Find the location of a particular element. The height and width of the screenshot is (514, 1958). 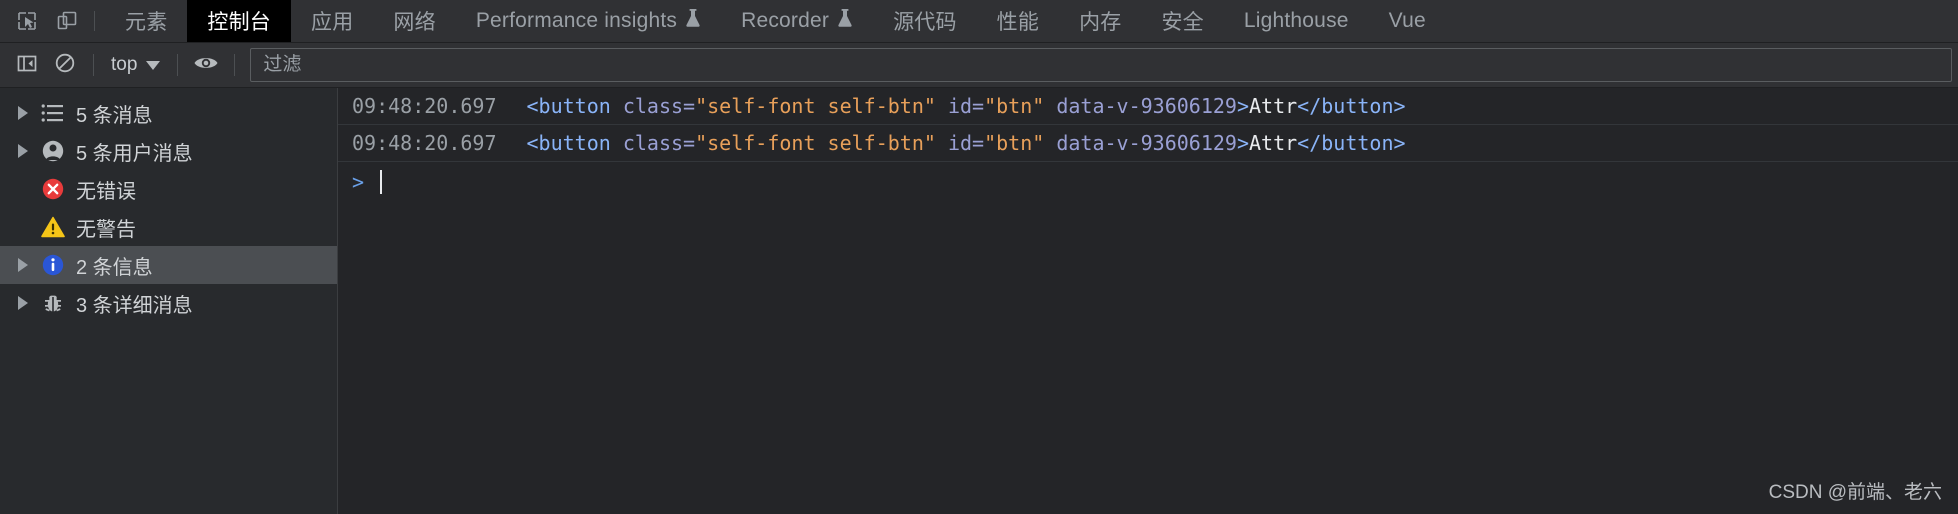

tab-recorder: Recorder is located at coordinates (797, 21).